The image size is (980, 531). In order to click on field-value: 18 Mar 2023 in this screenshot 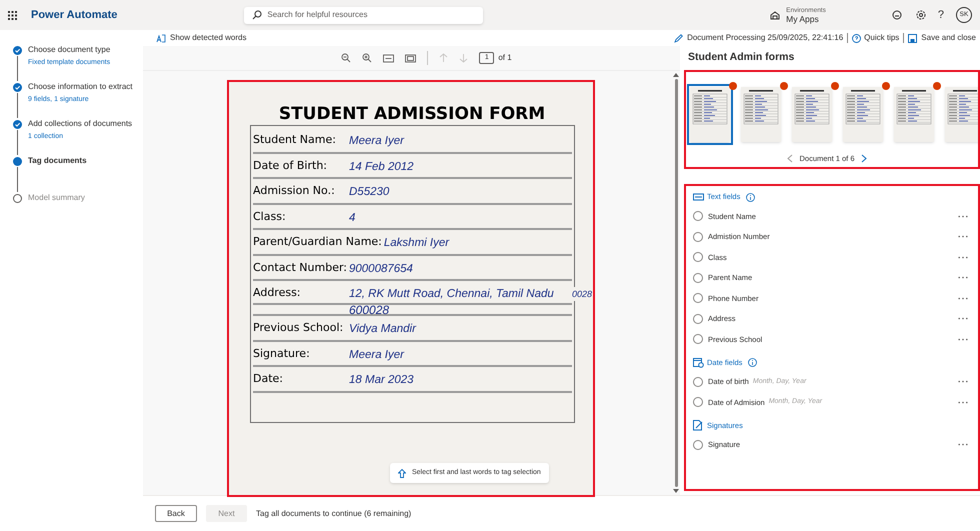, I will do `click(381, 380)`.